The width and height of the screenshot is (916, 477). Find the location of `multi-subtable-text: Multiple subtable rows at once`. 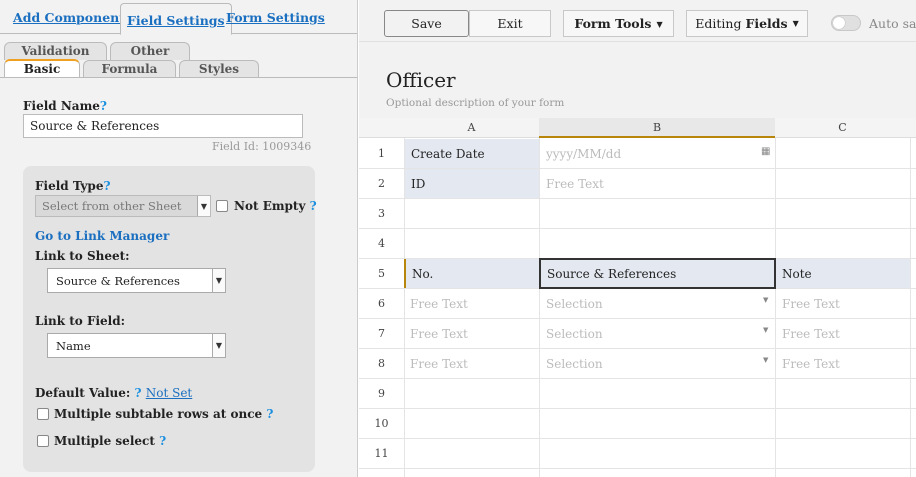

multi-subtable-text: Multiple subtable rows at once is located at coordinates (158, 414).